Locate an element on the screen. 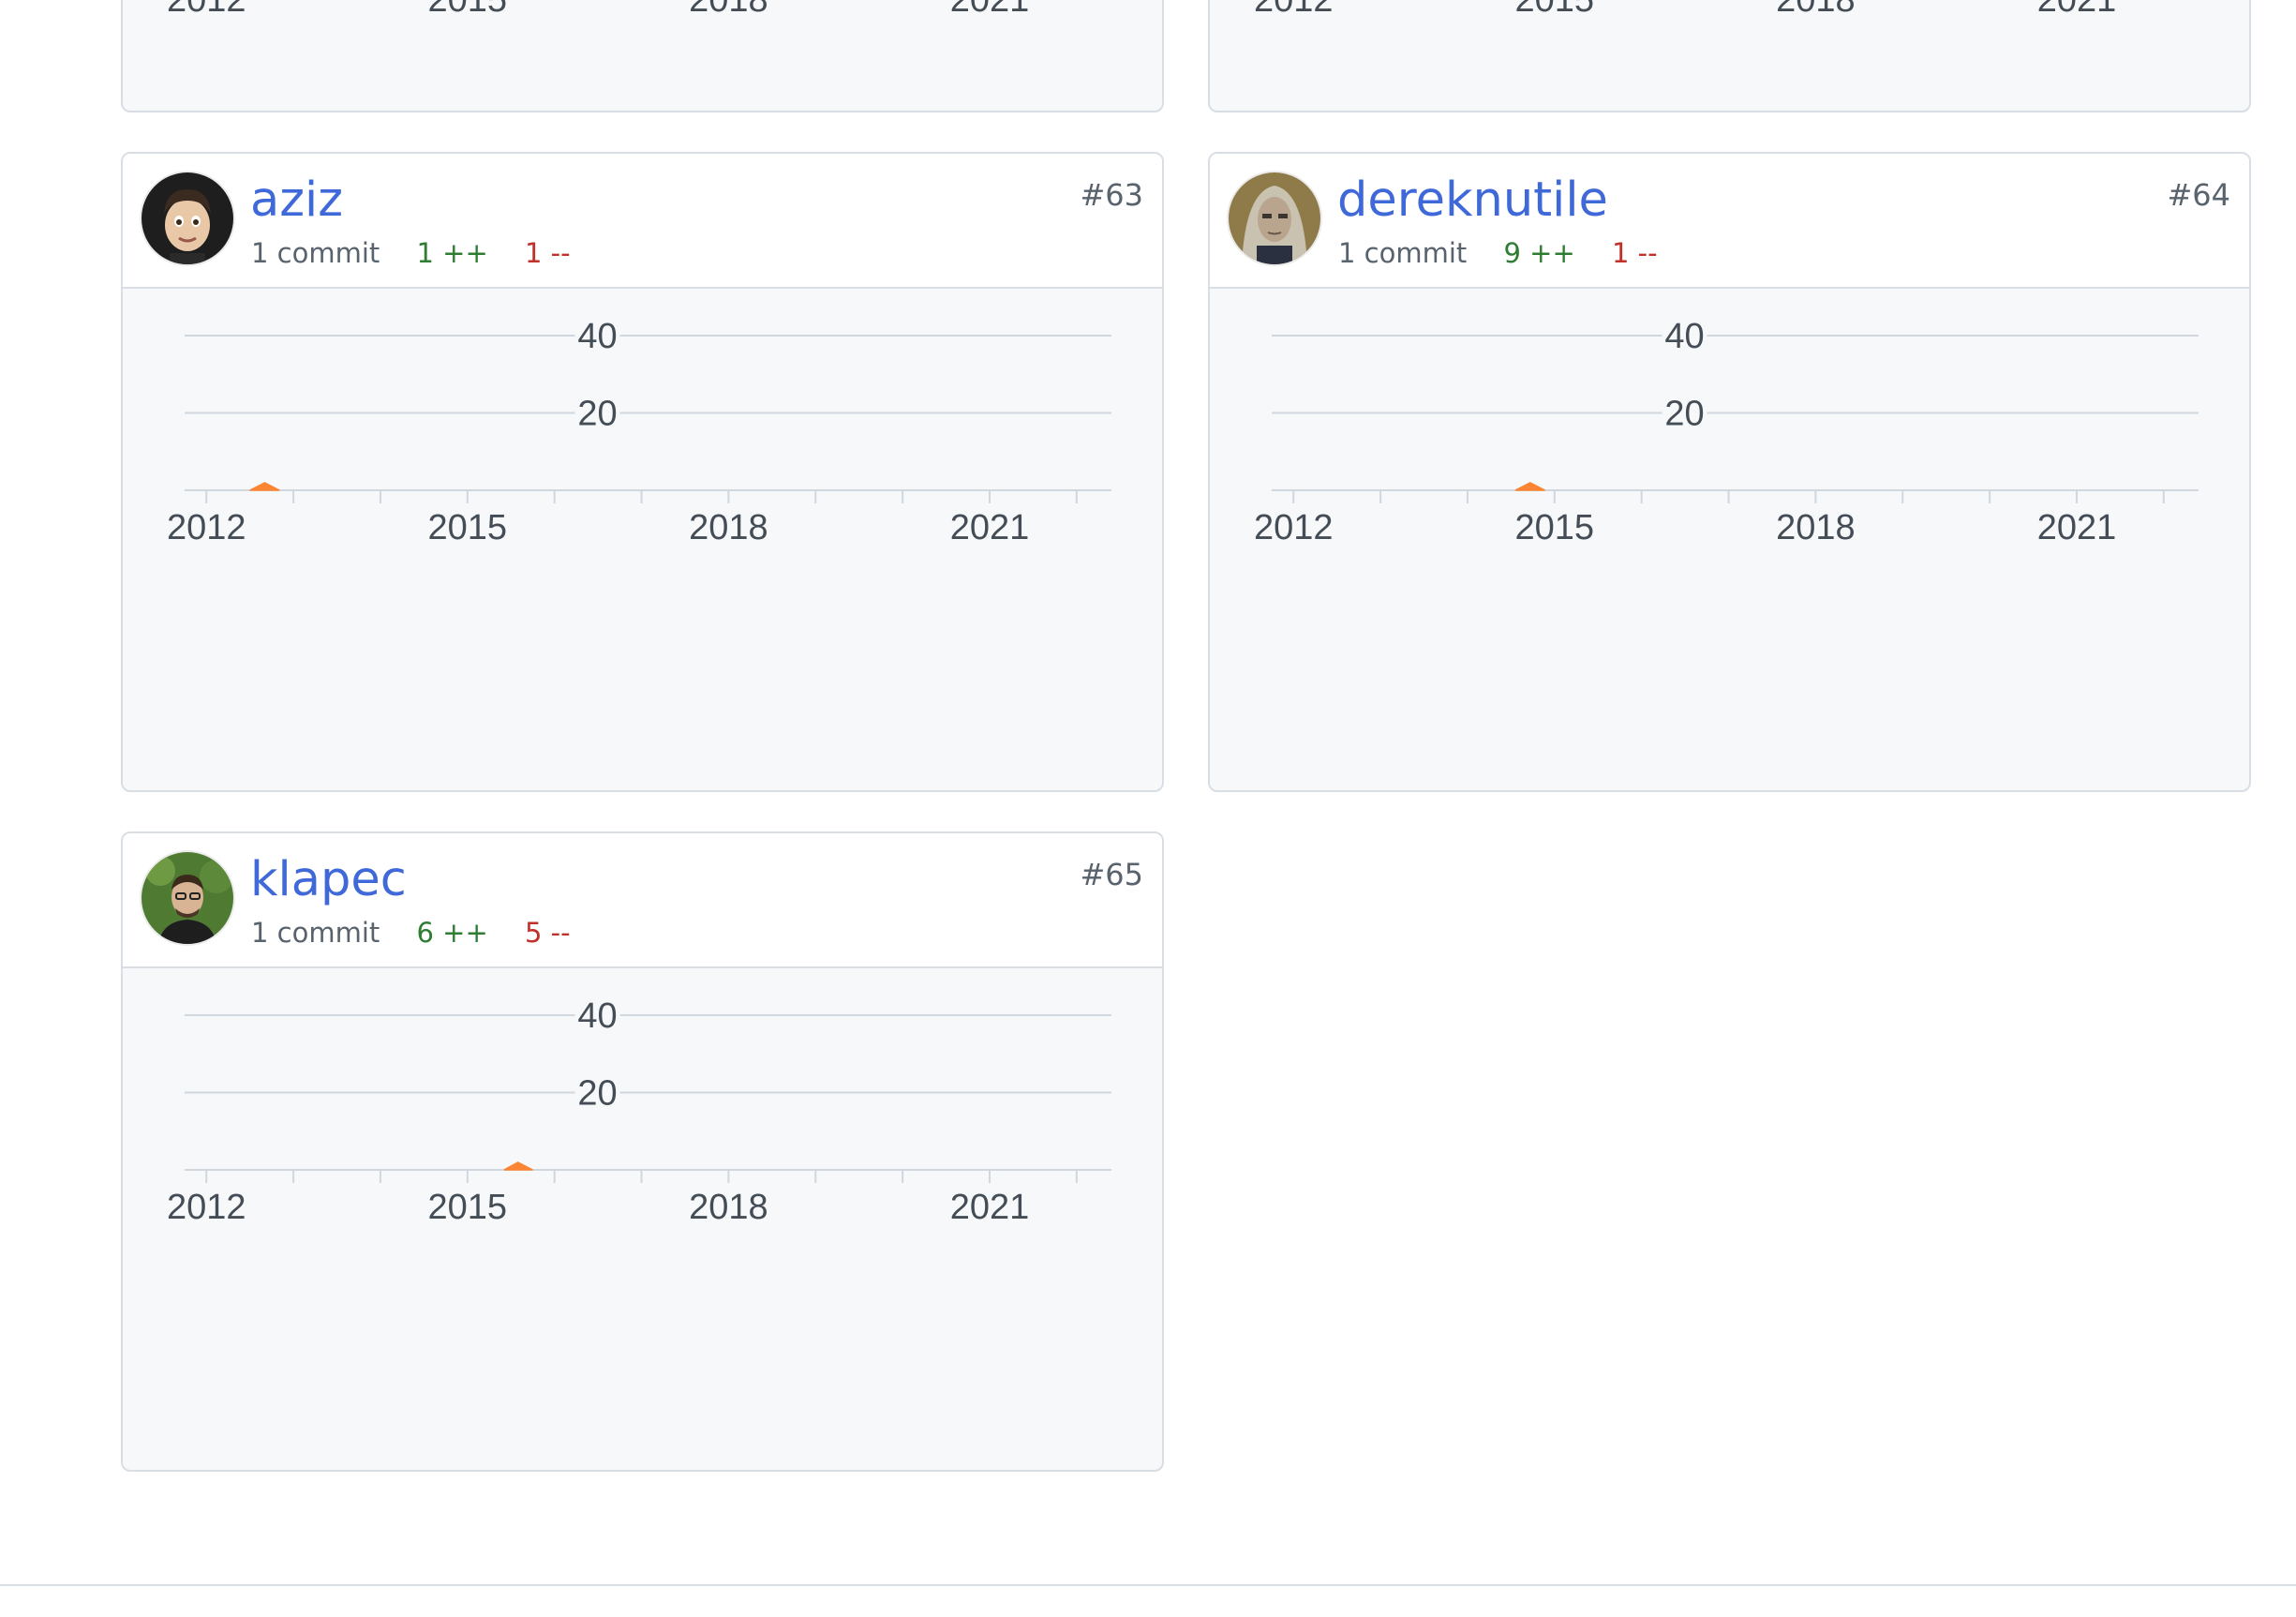 Image resolution: width=2296 pixels, height=1617 pixels. contributor-rank: #65 is located at coordinates (1111, 875).